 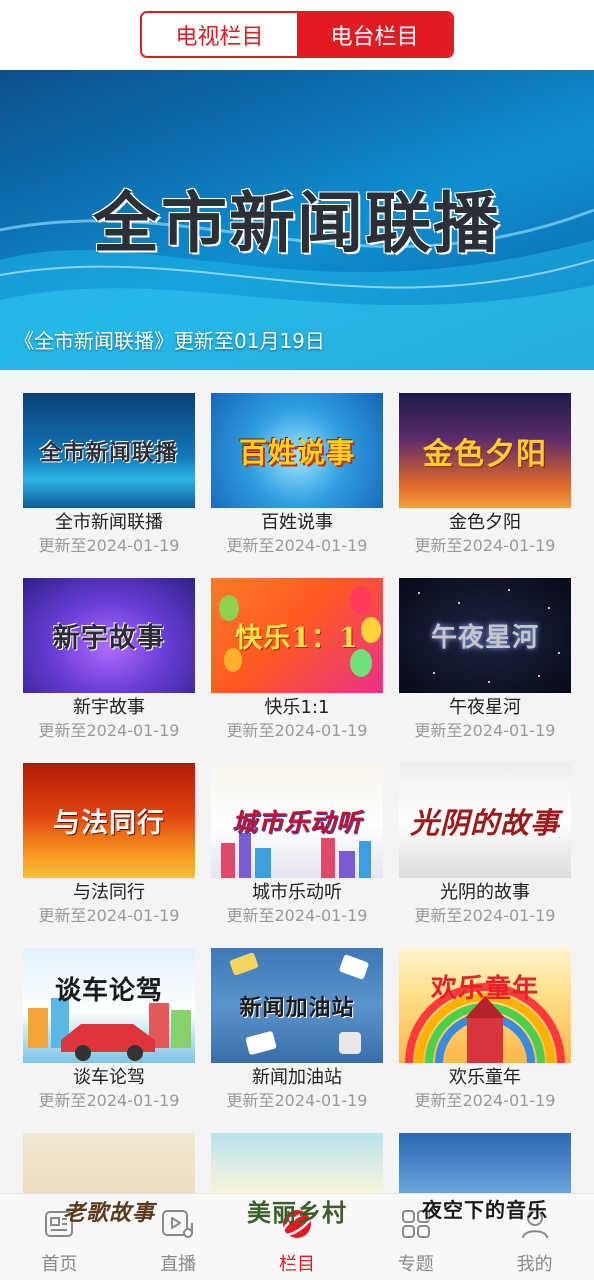 What do you see at coordinates (297, 223) in the screenshot?
I see `banner-title: 全市新闻联播` at bounding box center [297, 223].